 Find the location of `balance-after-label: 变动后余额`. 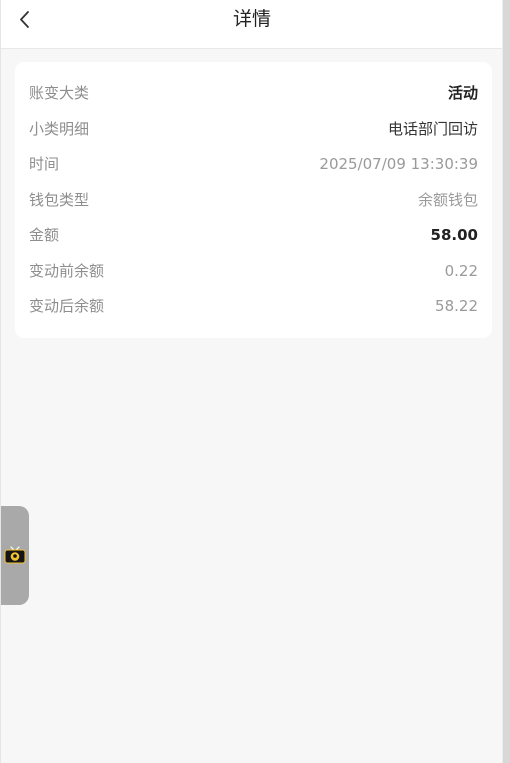

balance-after-label: 变动后余额 is located at coordinates (67, 306).